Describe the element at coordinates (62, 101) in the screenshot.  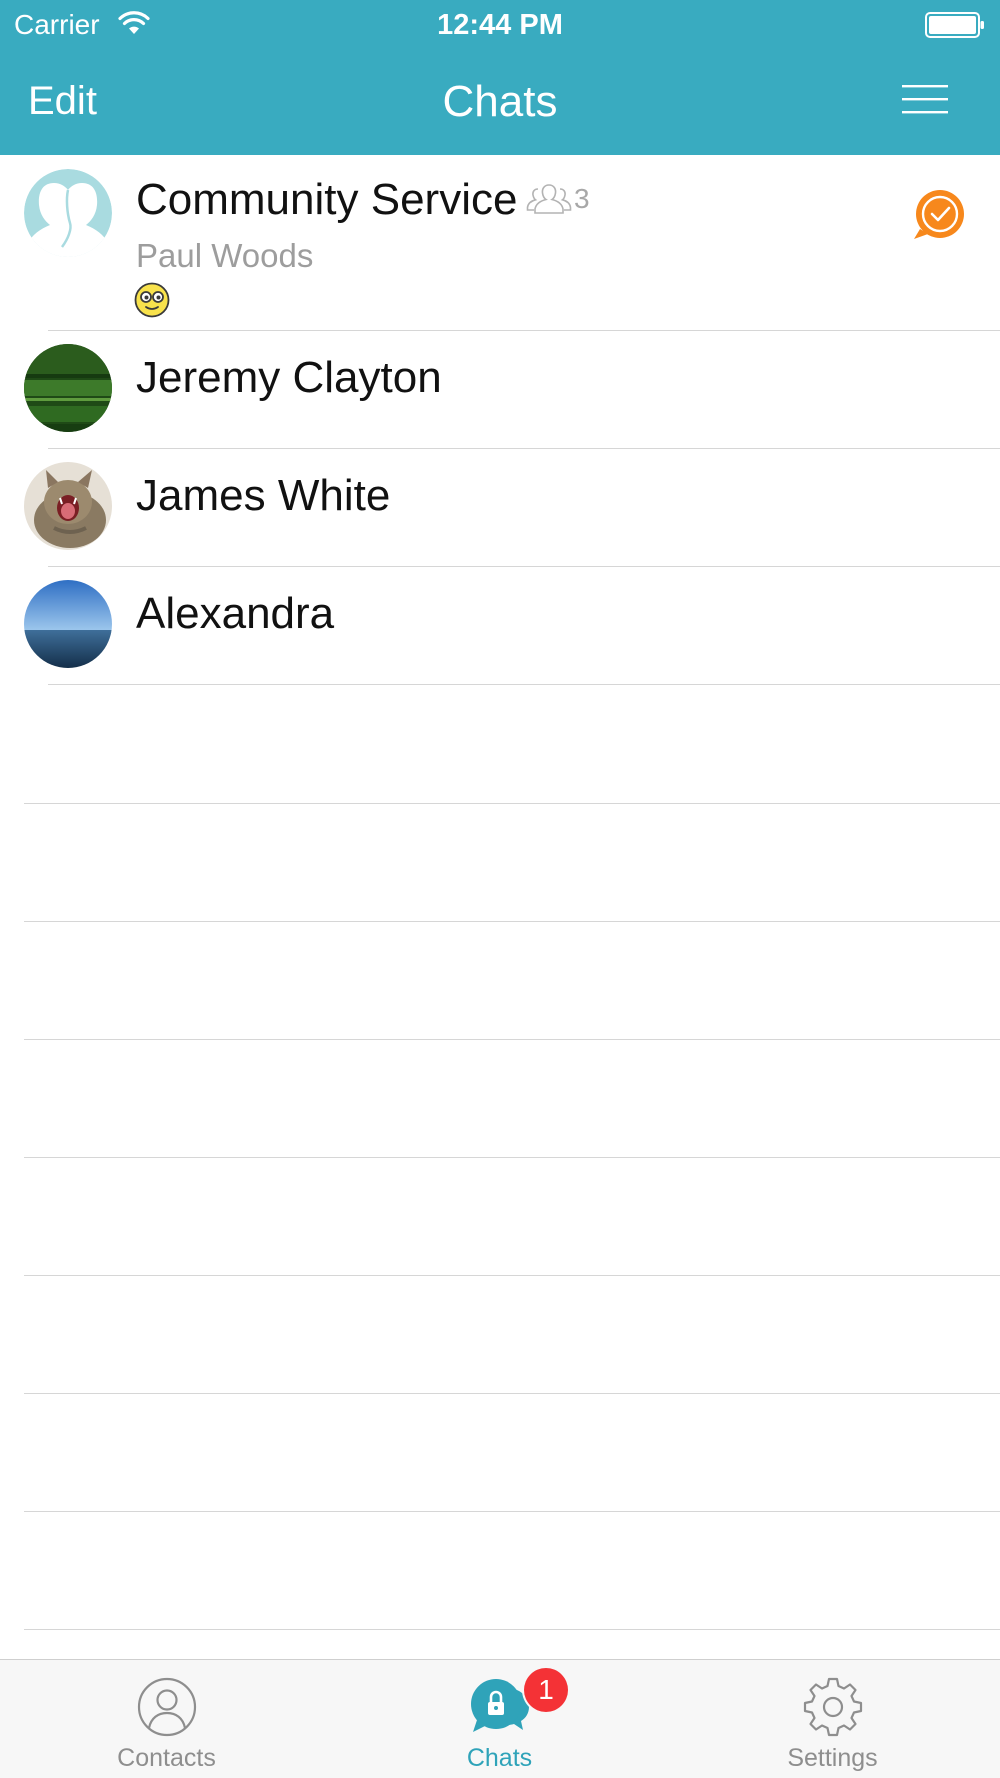
I see `edit-button: Edit` at that location.